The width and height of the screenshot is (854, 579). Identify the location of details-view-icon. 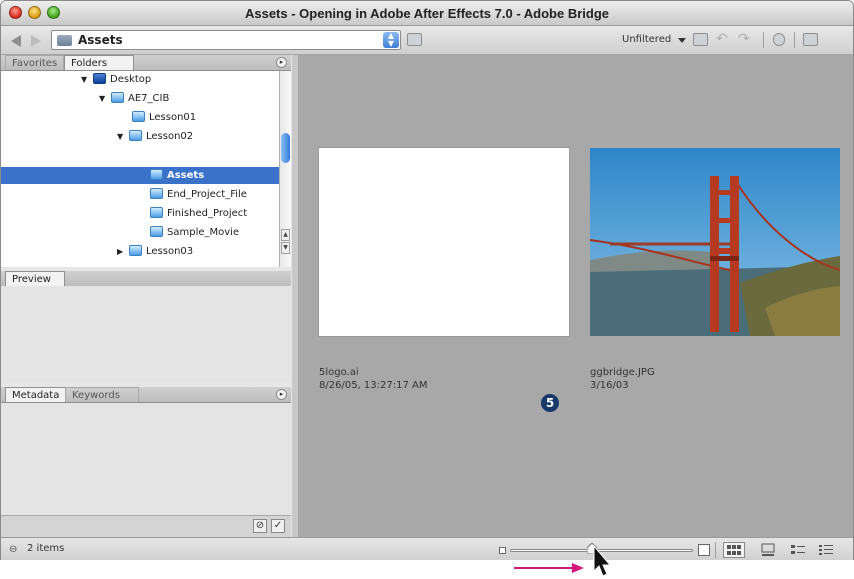
(798, 549).